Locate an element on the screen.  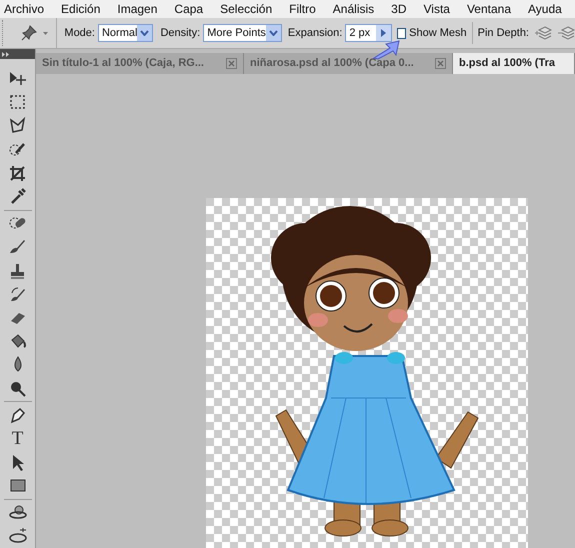
checkbox-label: Show Mesh is located at coordinates (441, 33).